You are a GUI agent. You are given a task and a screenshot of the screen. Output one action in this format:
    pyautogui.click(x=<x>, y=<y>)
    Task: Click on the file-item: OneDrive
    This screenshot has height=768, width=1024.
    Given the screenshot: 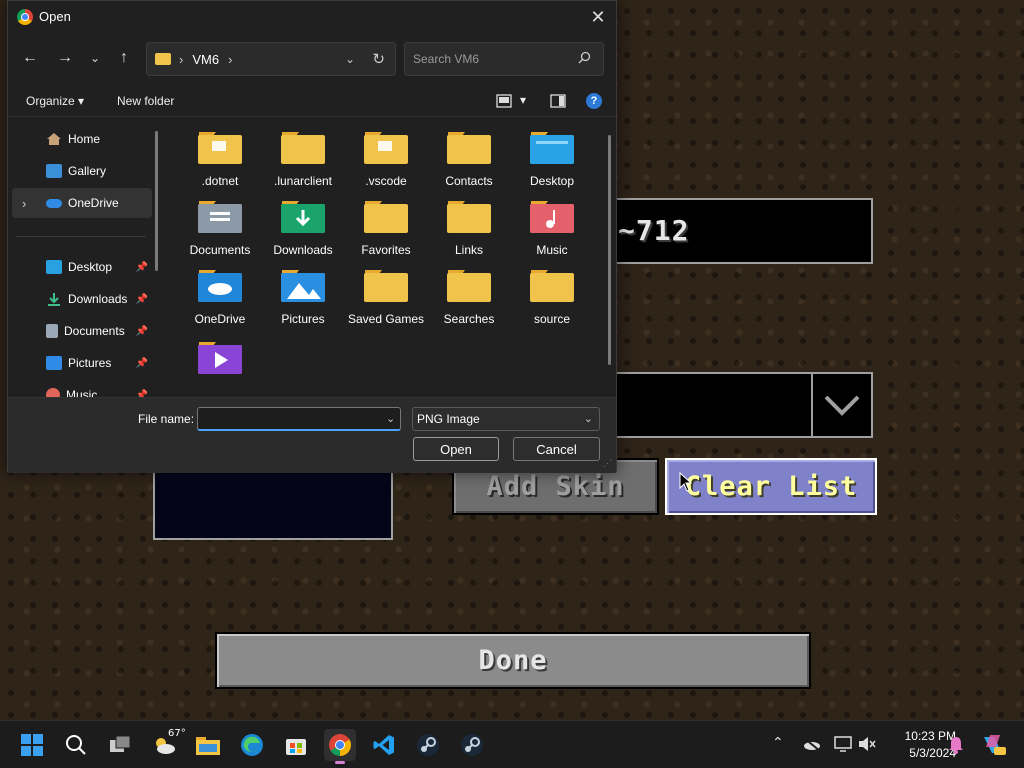 What is the action you would take?
    pyautogui.click(x=220, y=291)
    